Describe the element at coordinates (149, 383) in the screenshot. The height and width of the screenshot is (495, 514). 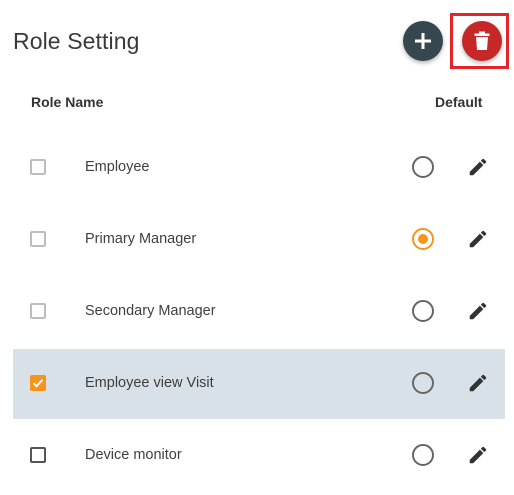
I see `role-name: Employee view Visit` at that location.